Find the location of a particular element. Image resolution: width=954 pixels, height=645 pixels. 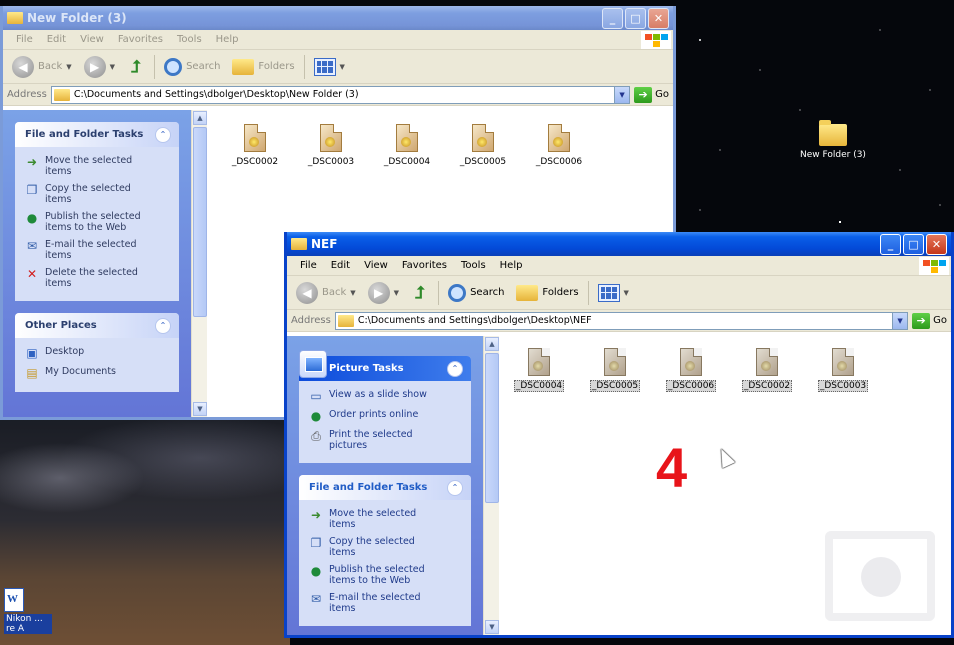

search-icon is located at coordinates (457, 292).